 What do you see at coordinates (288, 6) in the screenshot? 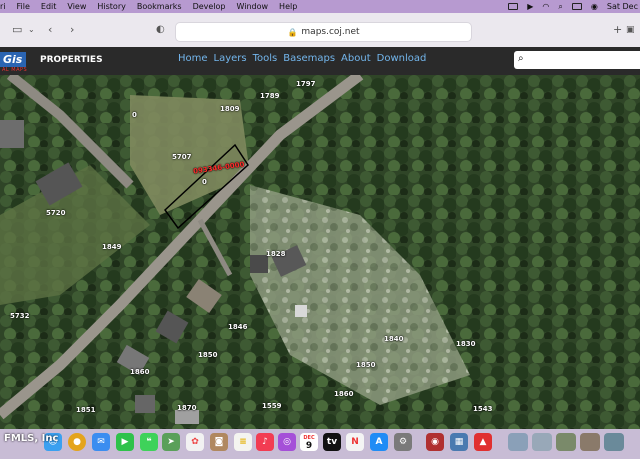
I see `menu-help: Help` at bounding box center [288, 6].